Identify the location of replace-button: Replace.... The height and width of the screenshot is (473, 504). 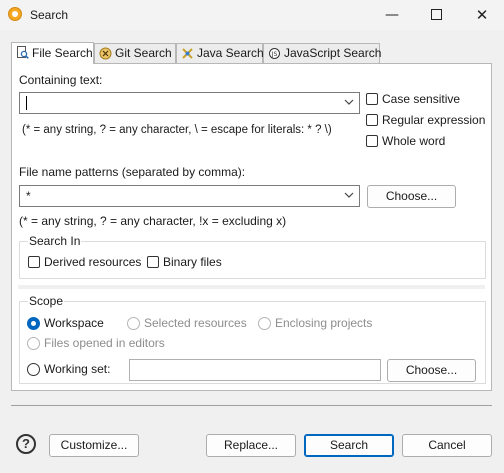
(251, 445).